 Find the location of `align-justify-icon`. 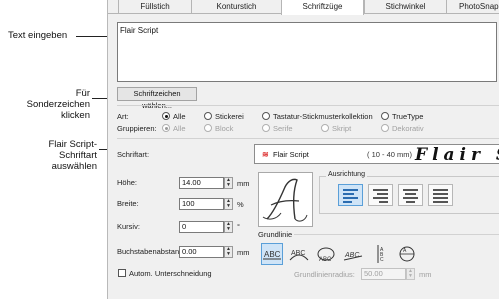

align-justify-icon is located at coordinates (440, 195).